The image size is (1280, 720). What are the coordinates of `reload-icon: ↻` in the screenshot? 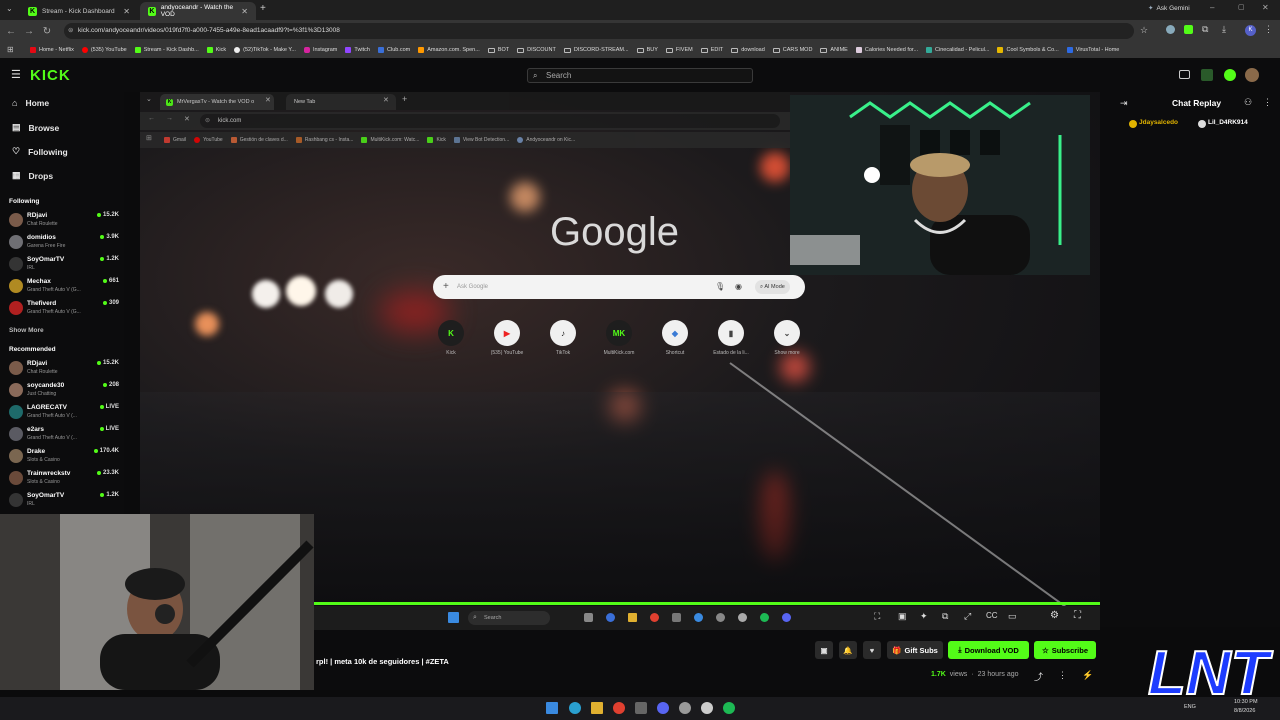 It's located at (47, 31).